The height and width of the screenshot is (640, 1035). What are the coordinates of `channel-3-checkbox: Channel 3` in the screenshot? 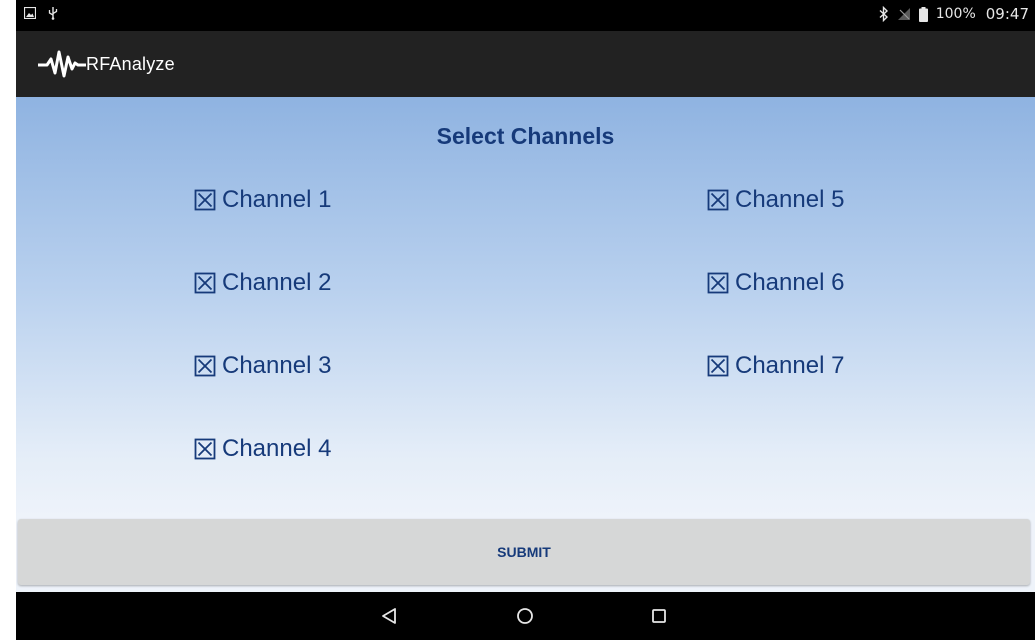 It's located at (262, 366).